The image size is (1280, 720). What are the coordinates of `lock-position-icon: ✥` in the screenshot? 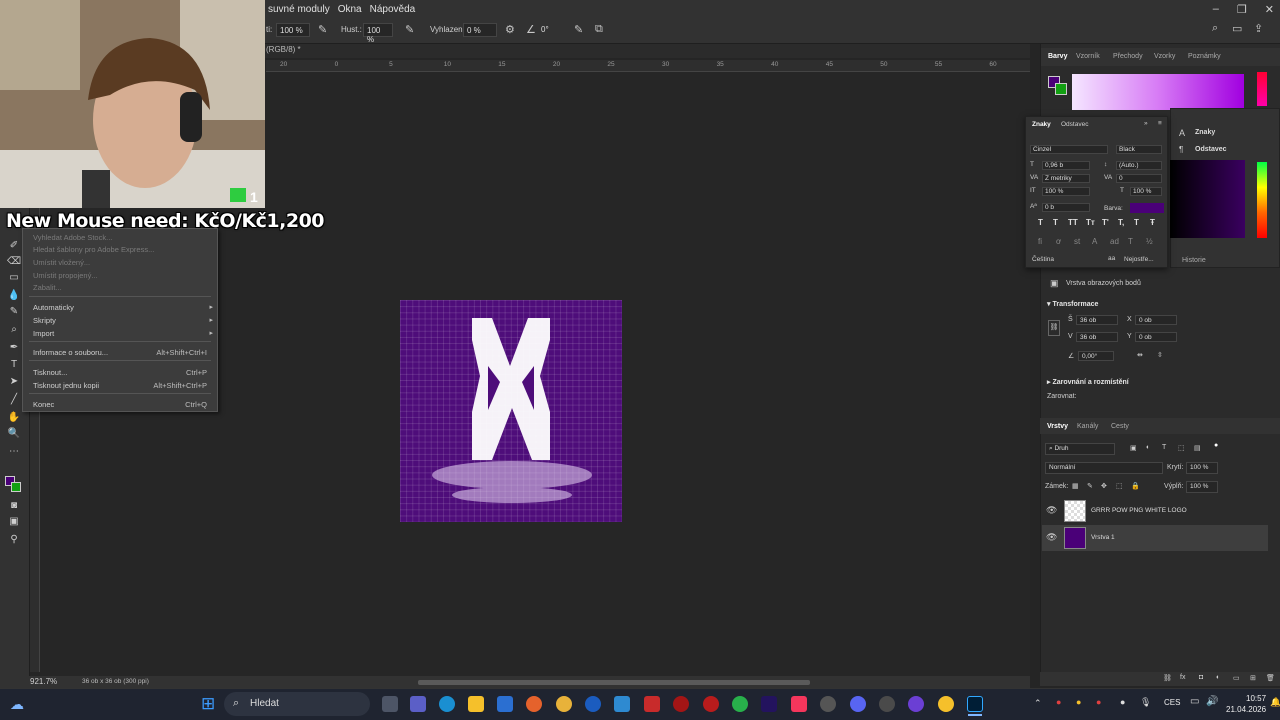 It's located at (1104, 486).